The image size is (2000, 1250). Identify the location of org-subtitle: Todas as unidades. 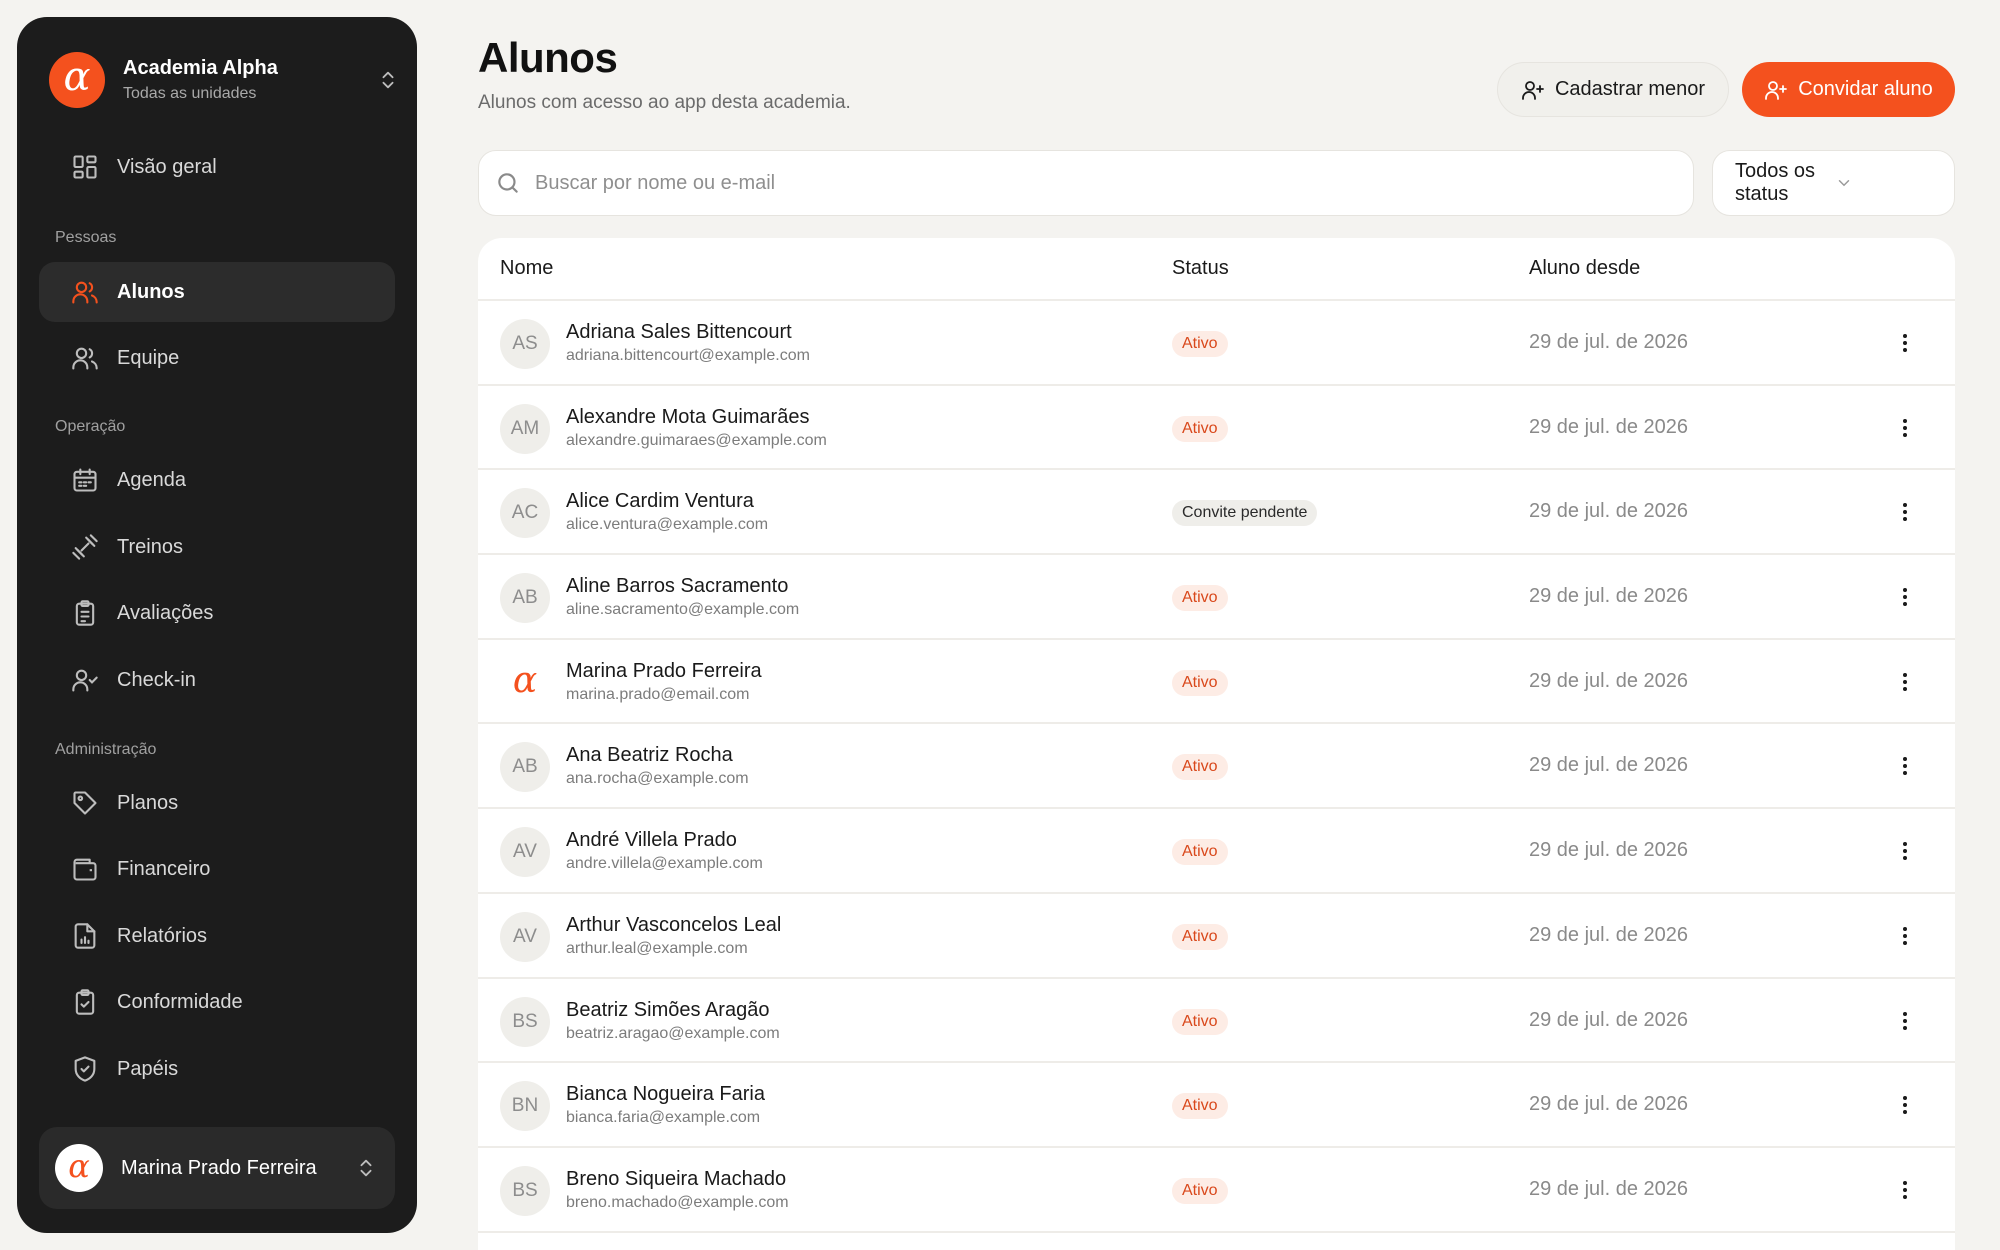
(190, 93).